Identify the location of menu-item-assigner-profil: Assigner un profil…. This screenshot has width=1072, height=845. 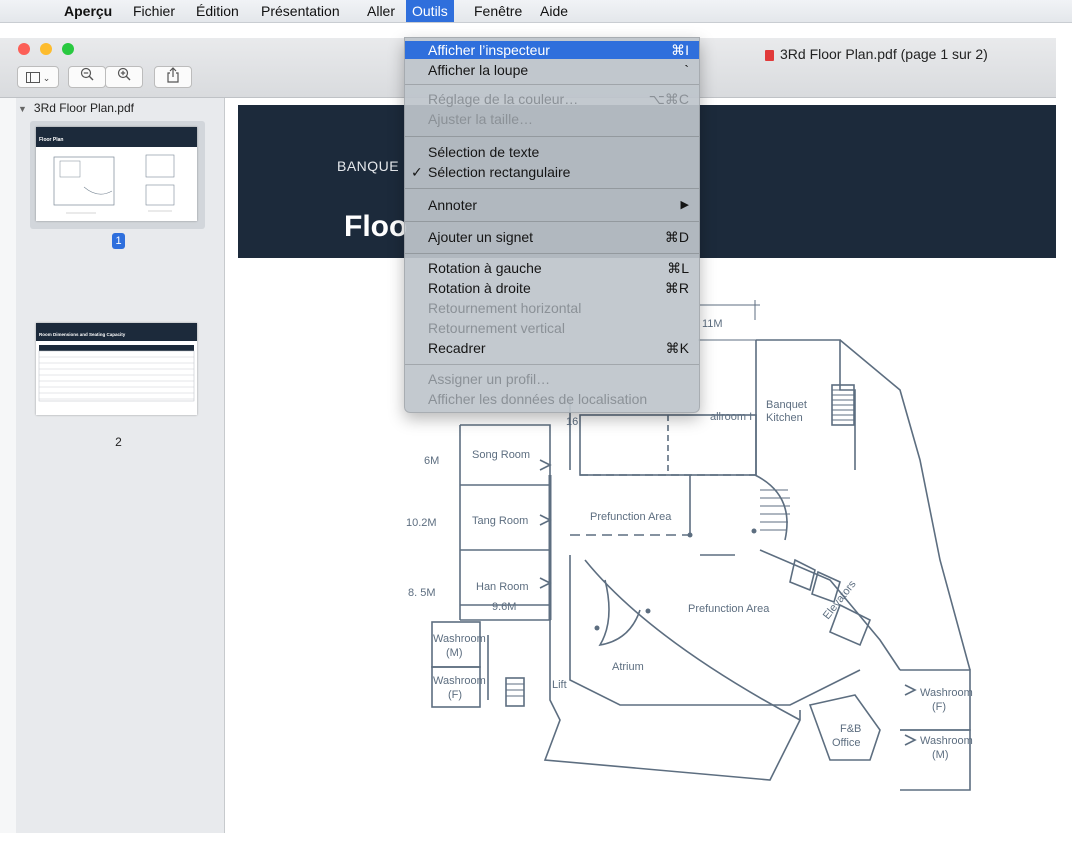
(552, 379).